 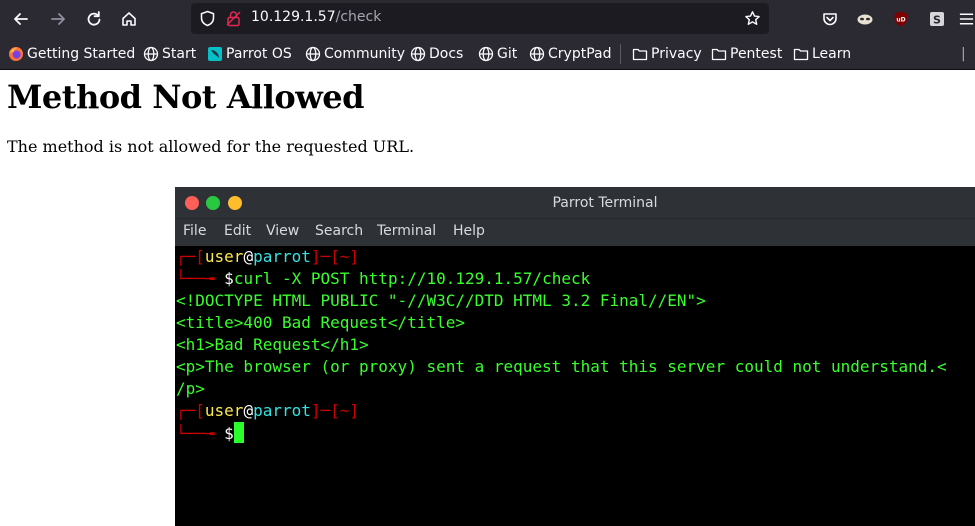 I want to click on menu-button, so click(x=966, y=19).